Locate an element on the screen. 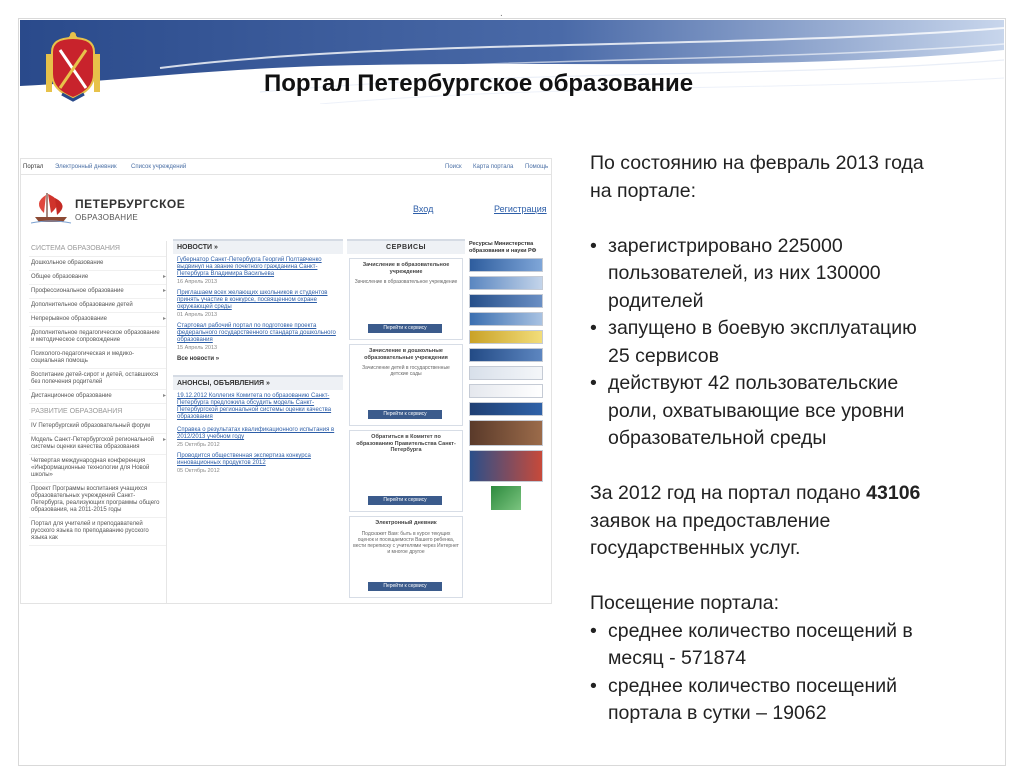 The image size is (1024, 767). announcement-date: 05 Октябрь 2012 is located at coordinates (198, 471).